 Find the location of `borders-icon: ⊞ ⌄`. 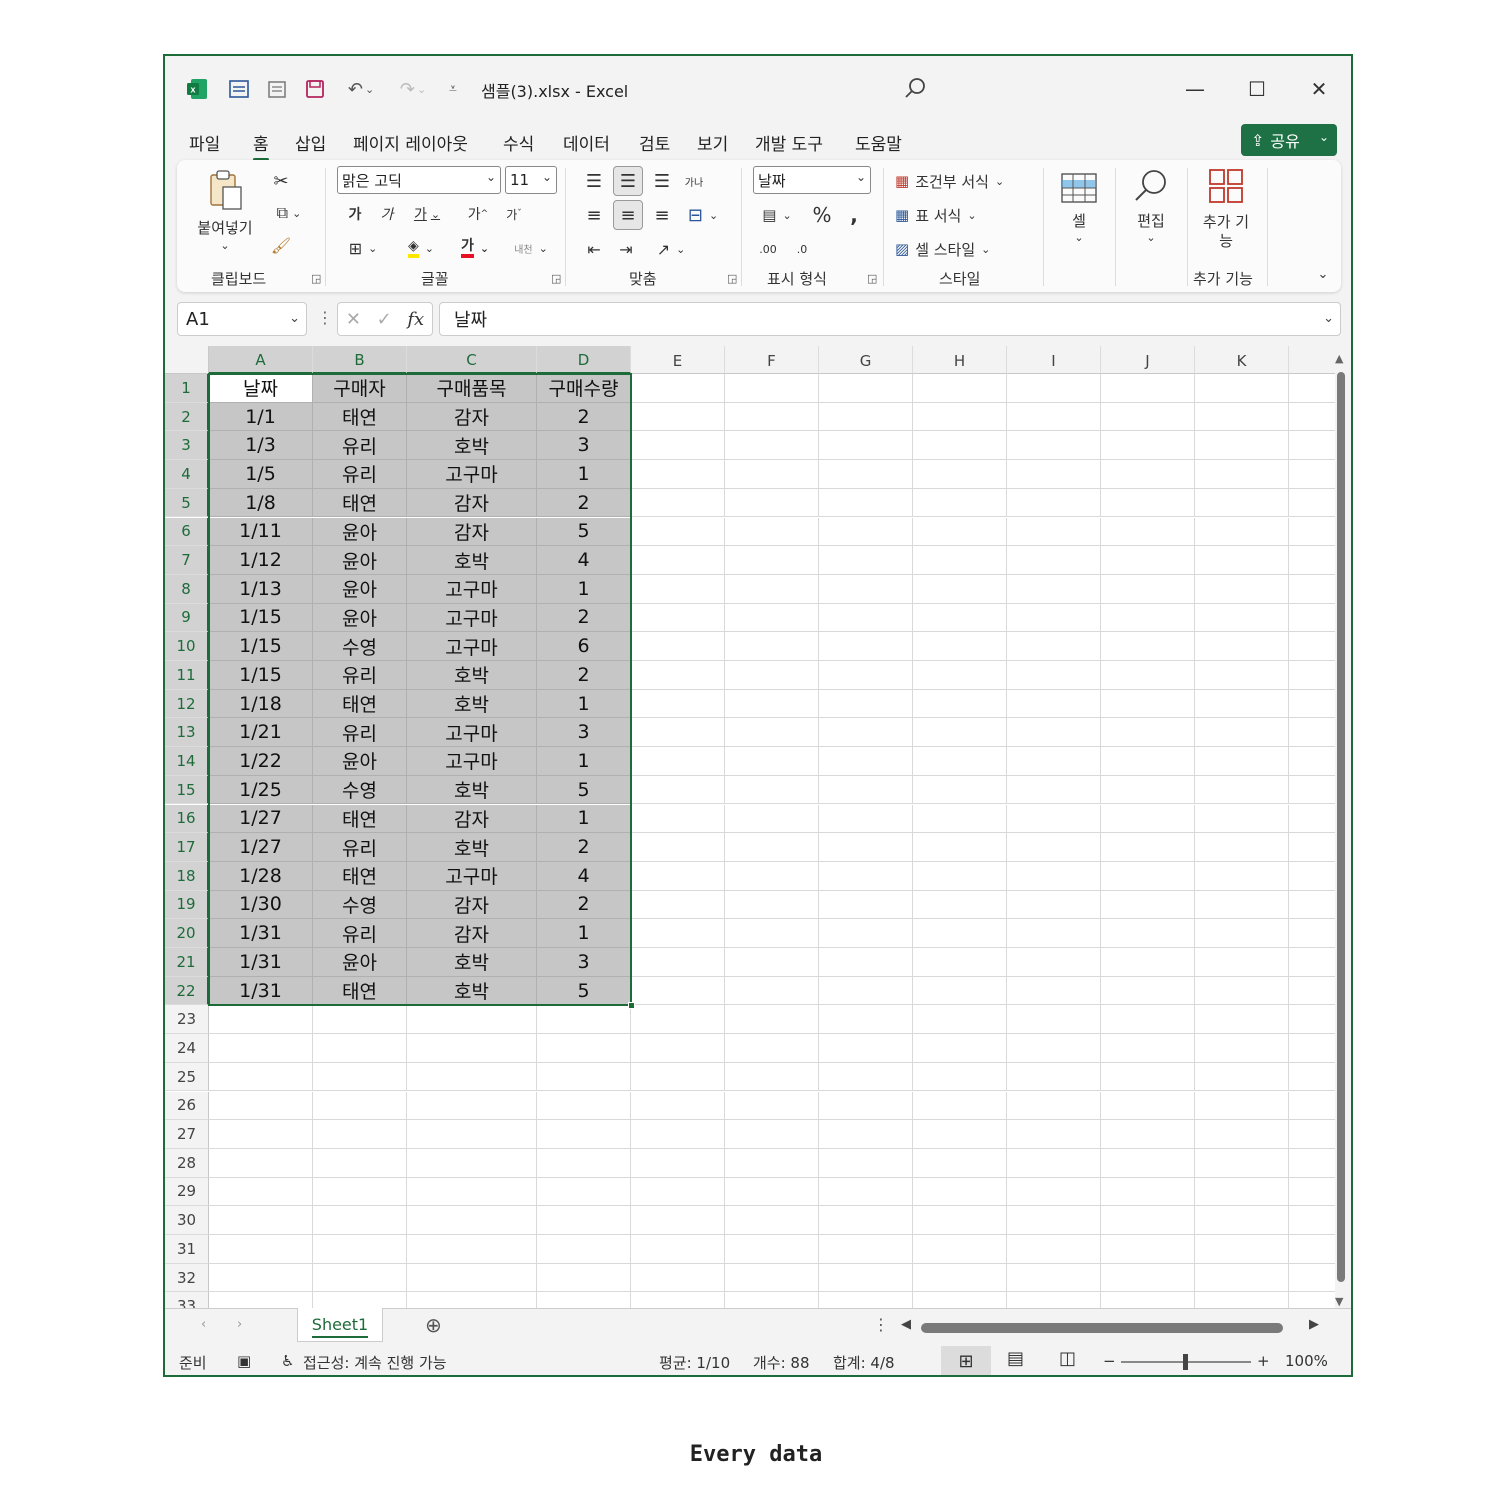

borders-icon: ⊞ ⌄ is located at coordinates (363, 248).